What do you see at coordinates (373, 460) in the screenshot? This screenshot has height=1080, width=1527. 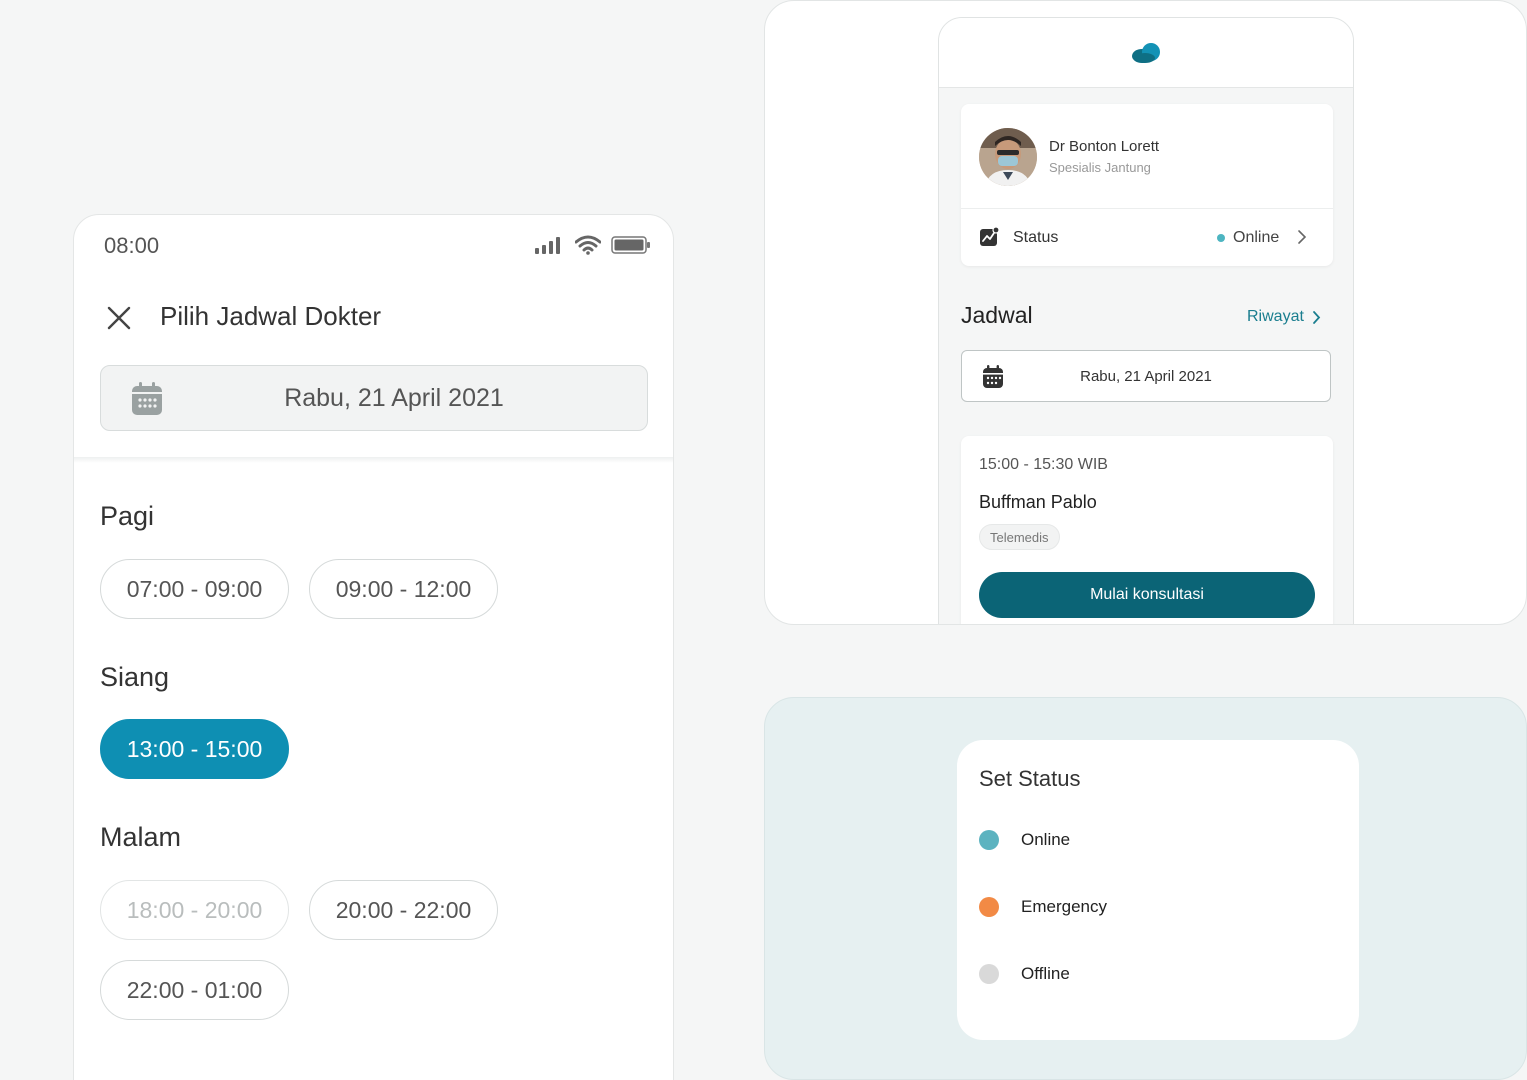 I see `header-divider` at bounding box center [373, 460].